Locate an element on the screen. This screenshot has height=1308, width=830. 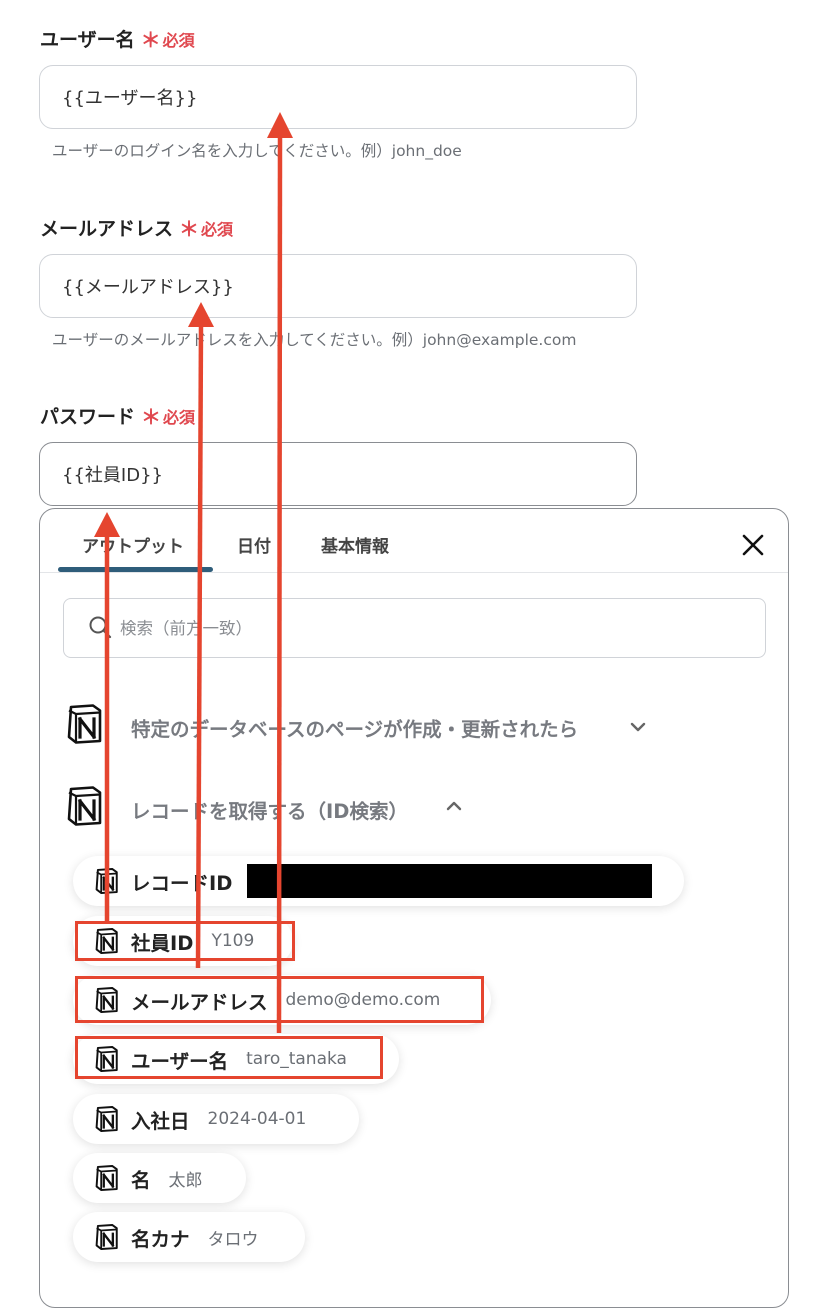
chevron-up-icon is located at coordinates (454, 806).